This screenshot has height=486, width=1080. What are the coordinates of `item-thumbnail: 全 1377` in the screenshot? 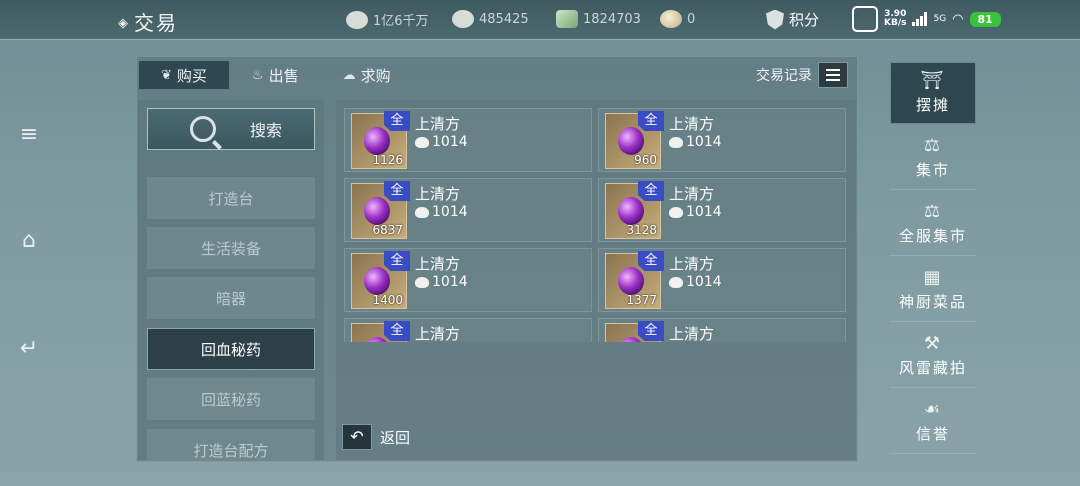 It's located at (634, 280).